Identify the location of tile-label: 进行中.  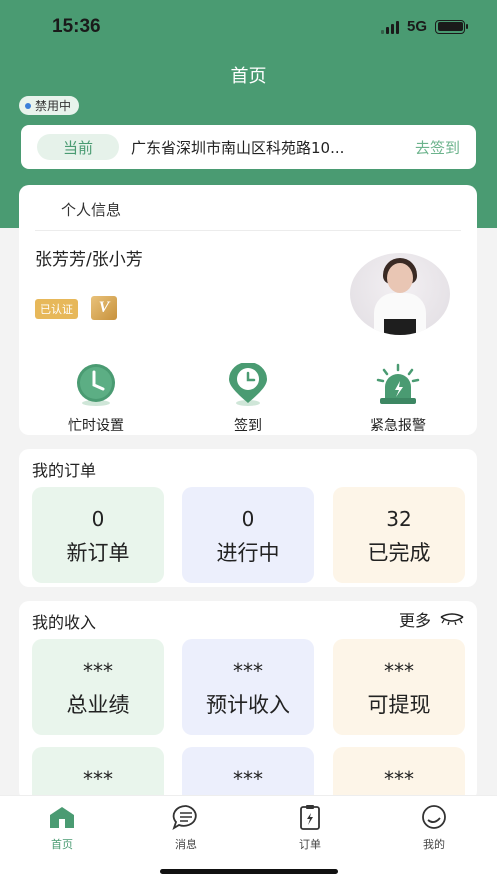
(248, 553).